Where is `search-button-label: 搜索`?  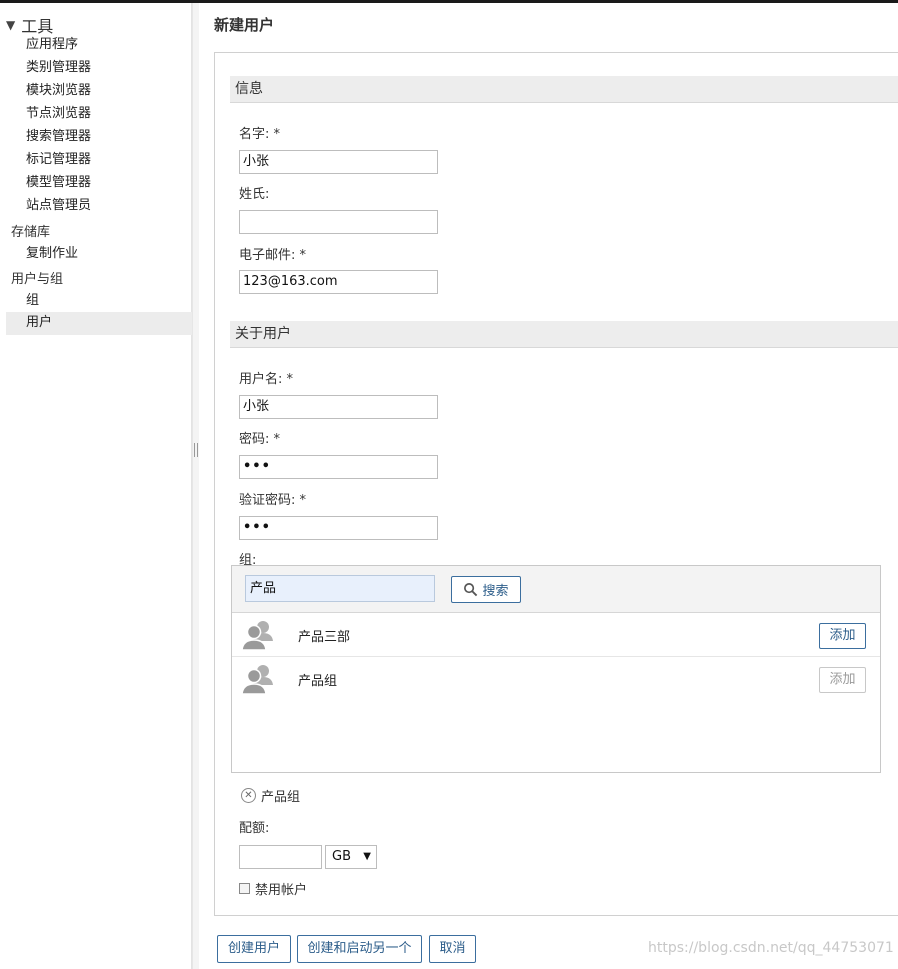
search-button-label: 搜索 is located at coordinates (495, 591).